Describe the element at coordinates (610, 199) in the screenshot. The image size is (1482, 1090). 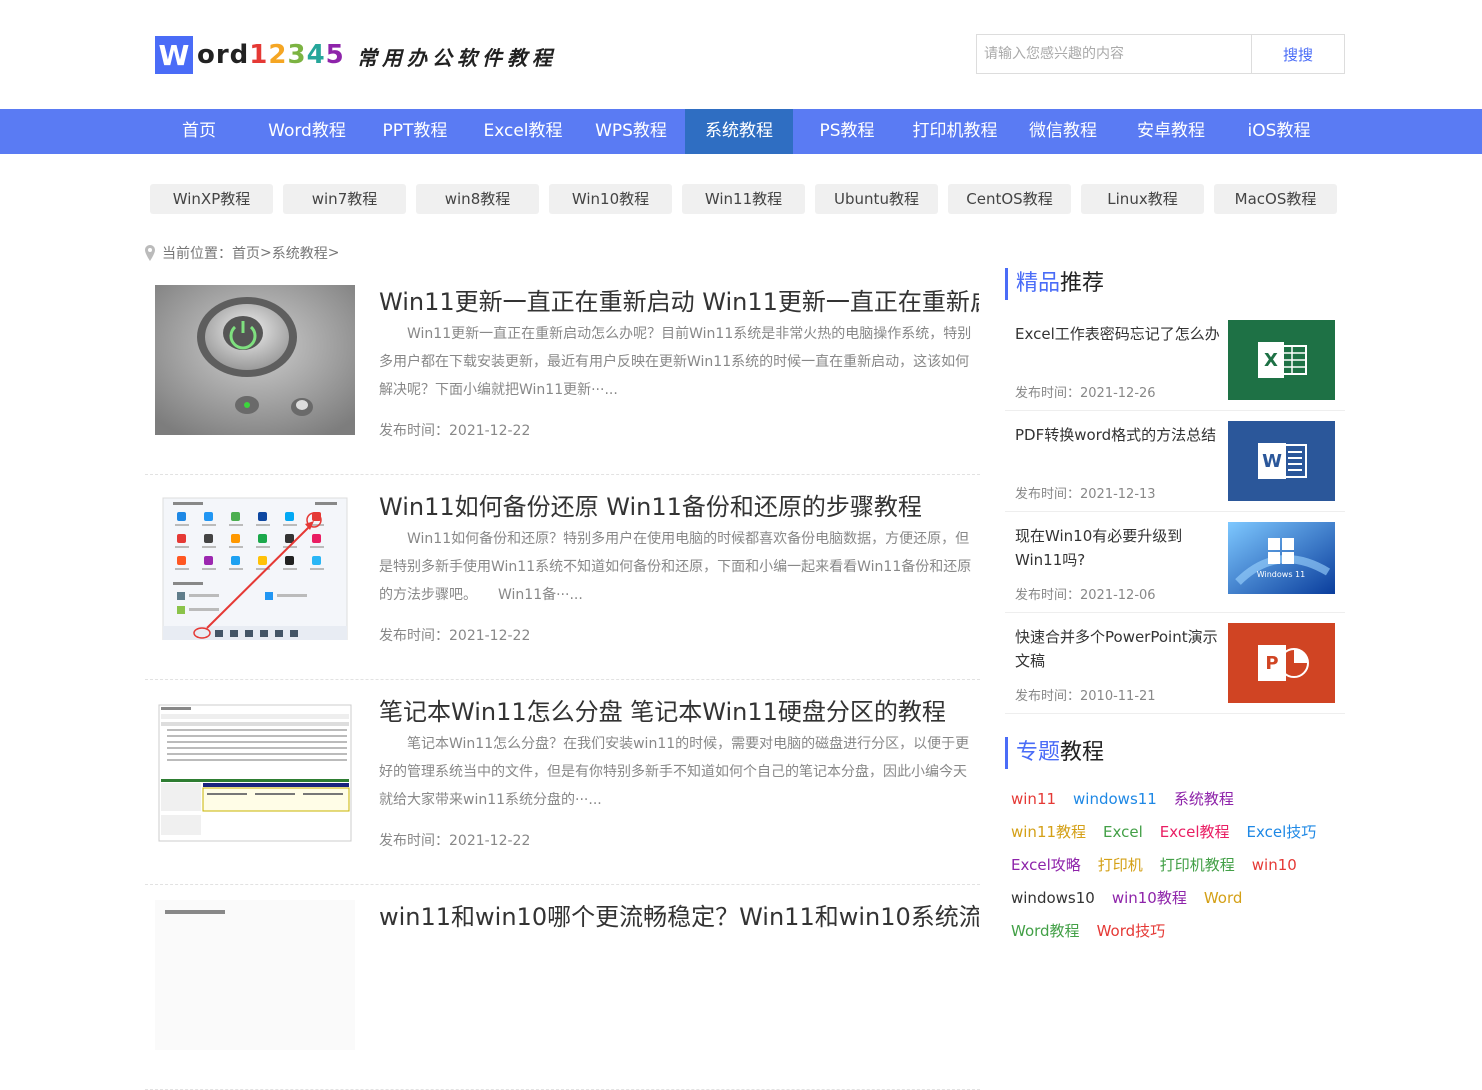
I see `subnav-item: Win10教程` at that location.